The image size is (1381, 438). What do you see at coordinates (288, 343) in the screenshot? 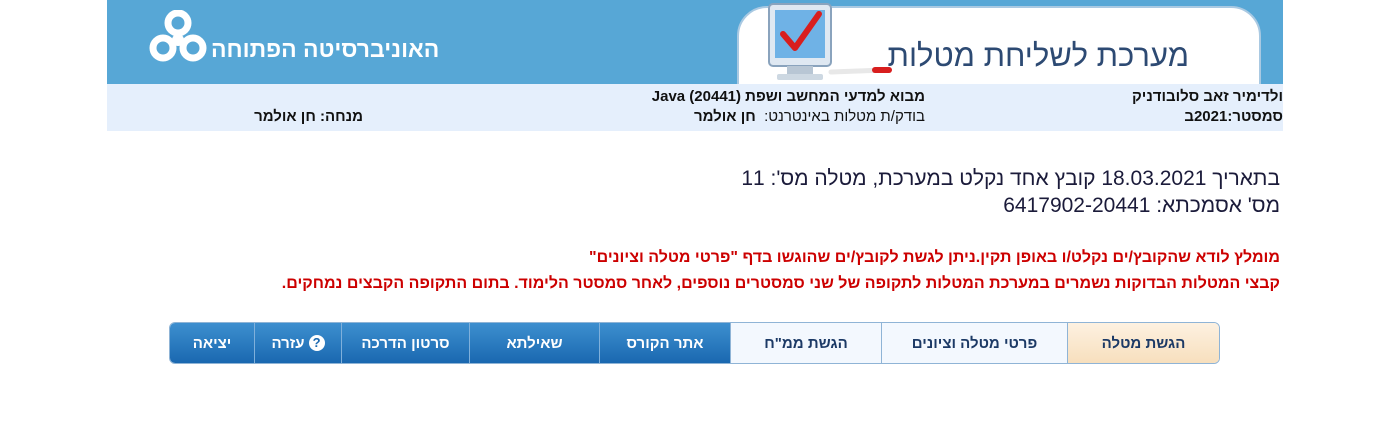
I see `tab-help-label: עזרה` at bounding box center [288, 343].